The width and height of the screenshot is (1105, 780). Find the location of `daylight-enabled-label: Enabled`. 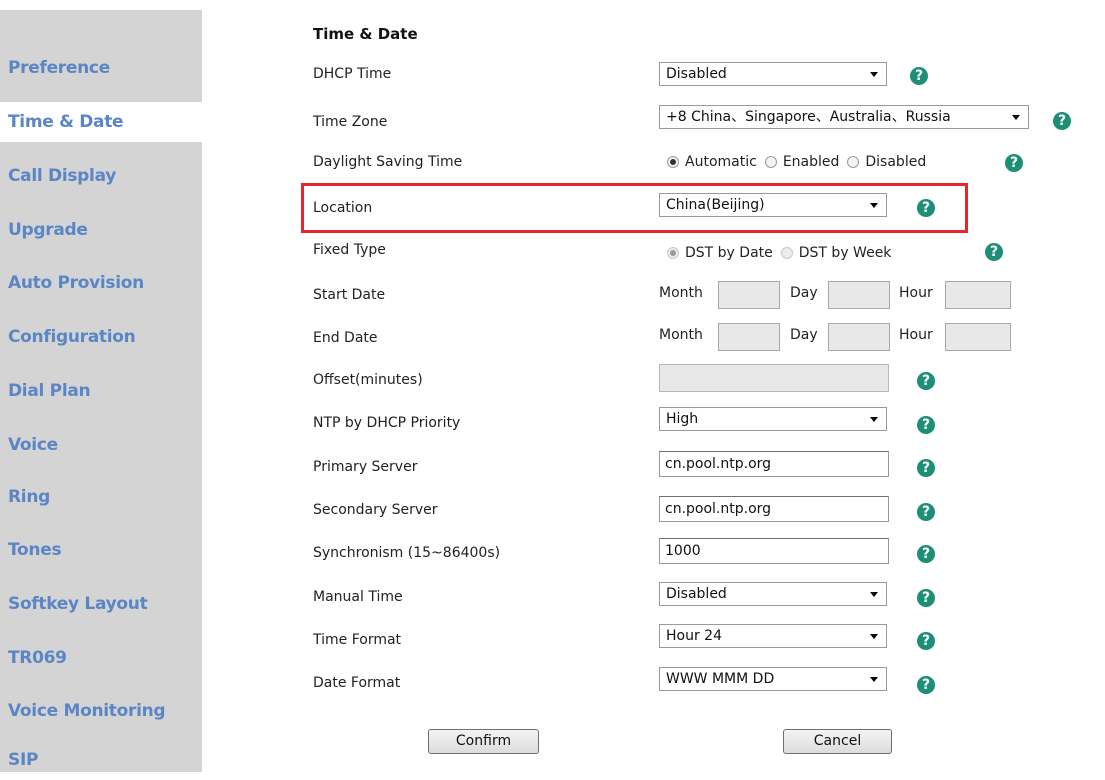

daylight-enabled-label: Enabled is located at coordinates (811, 162).